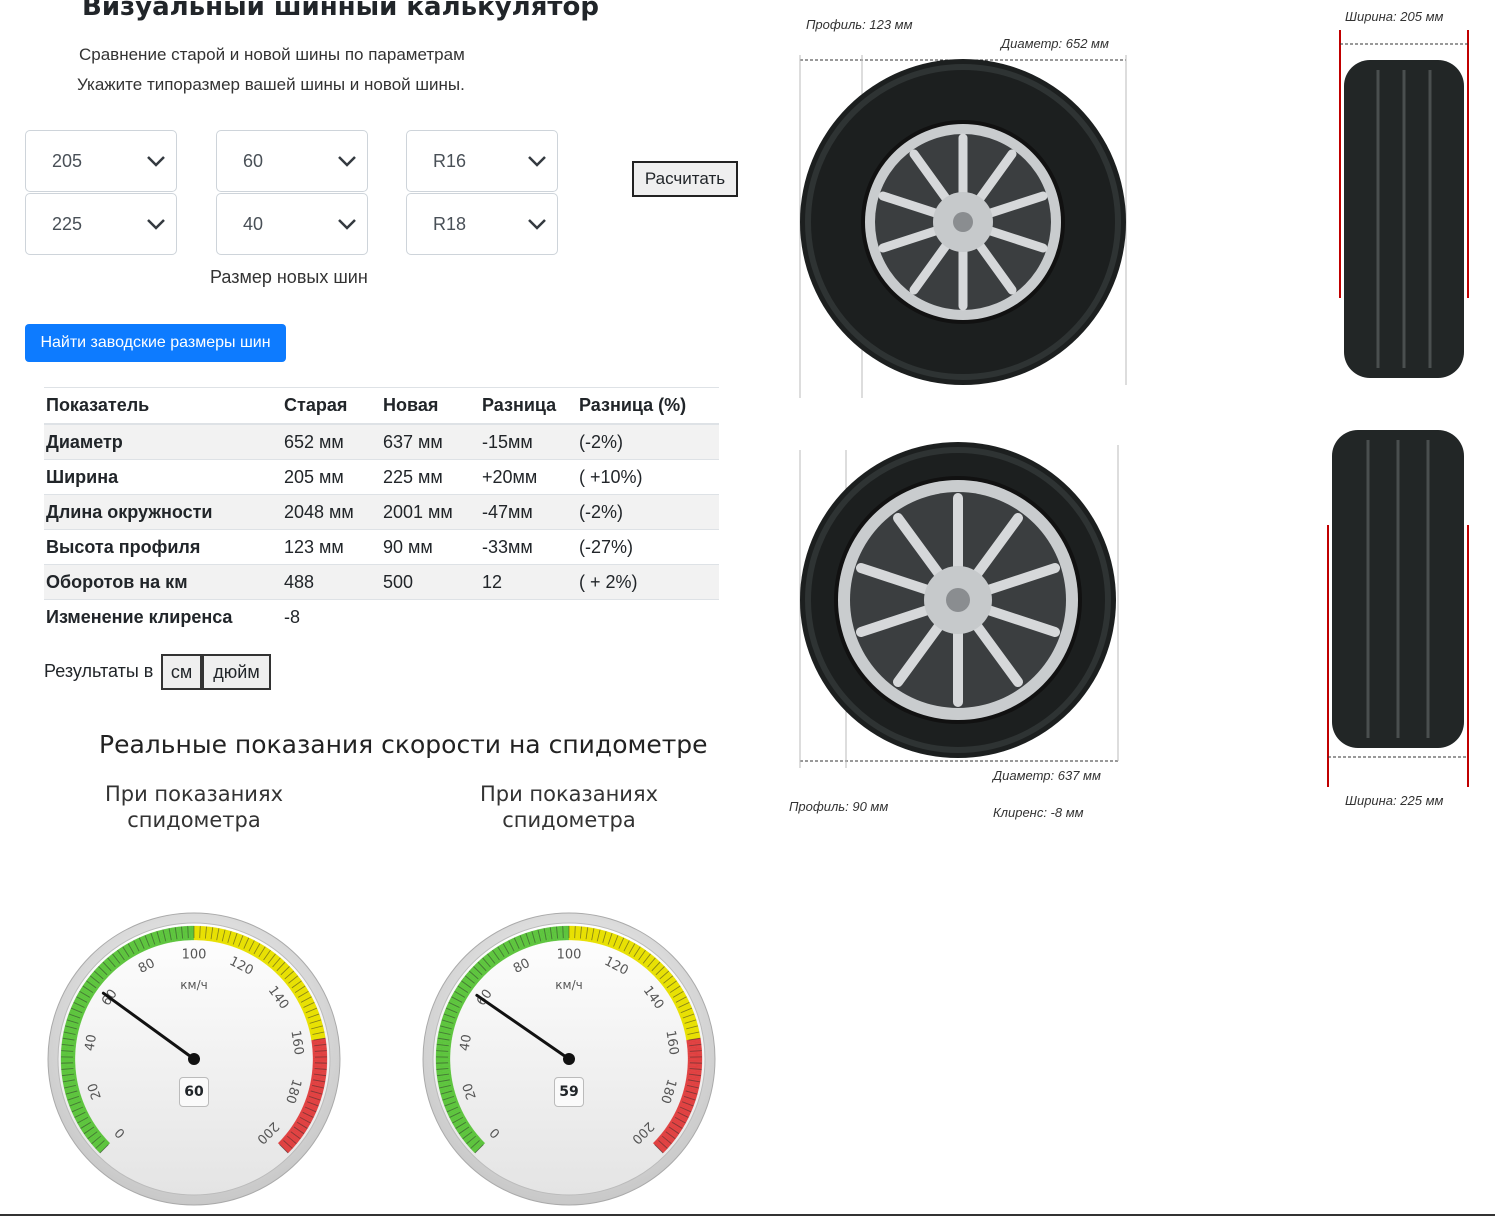 This screenshot has width=1495, height=1216. What do you see at coordinates (331, 616) in the screenshot?
I see `table-cell: -8` at bounding box center [331, 616].